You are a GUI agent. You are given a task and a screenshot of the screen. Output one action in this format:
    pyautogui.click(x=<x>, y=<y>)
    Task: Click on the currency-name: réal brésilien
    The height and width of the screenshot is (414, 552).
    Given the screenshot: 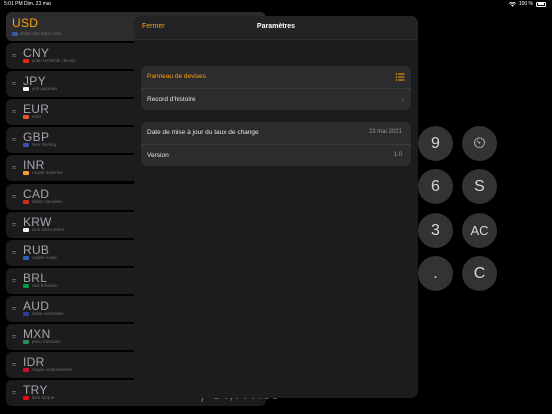 What is the action you would take?
    pyautogui.click(x=45, y=285)
    